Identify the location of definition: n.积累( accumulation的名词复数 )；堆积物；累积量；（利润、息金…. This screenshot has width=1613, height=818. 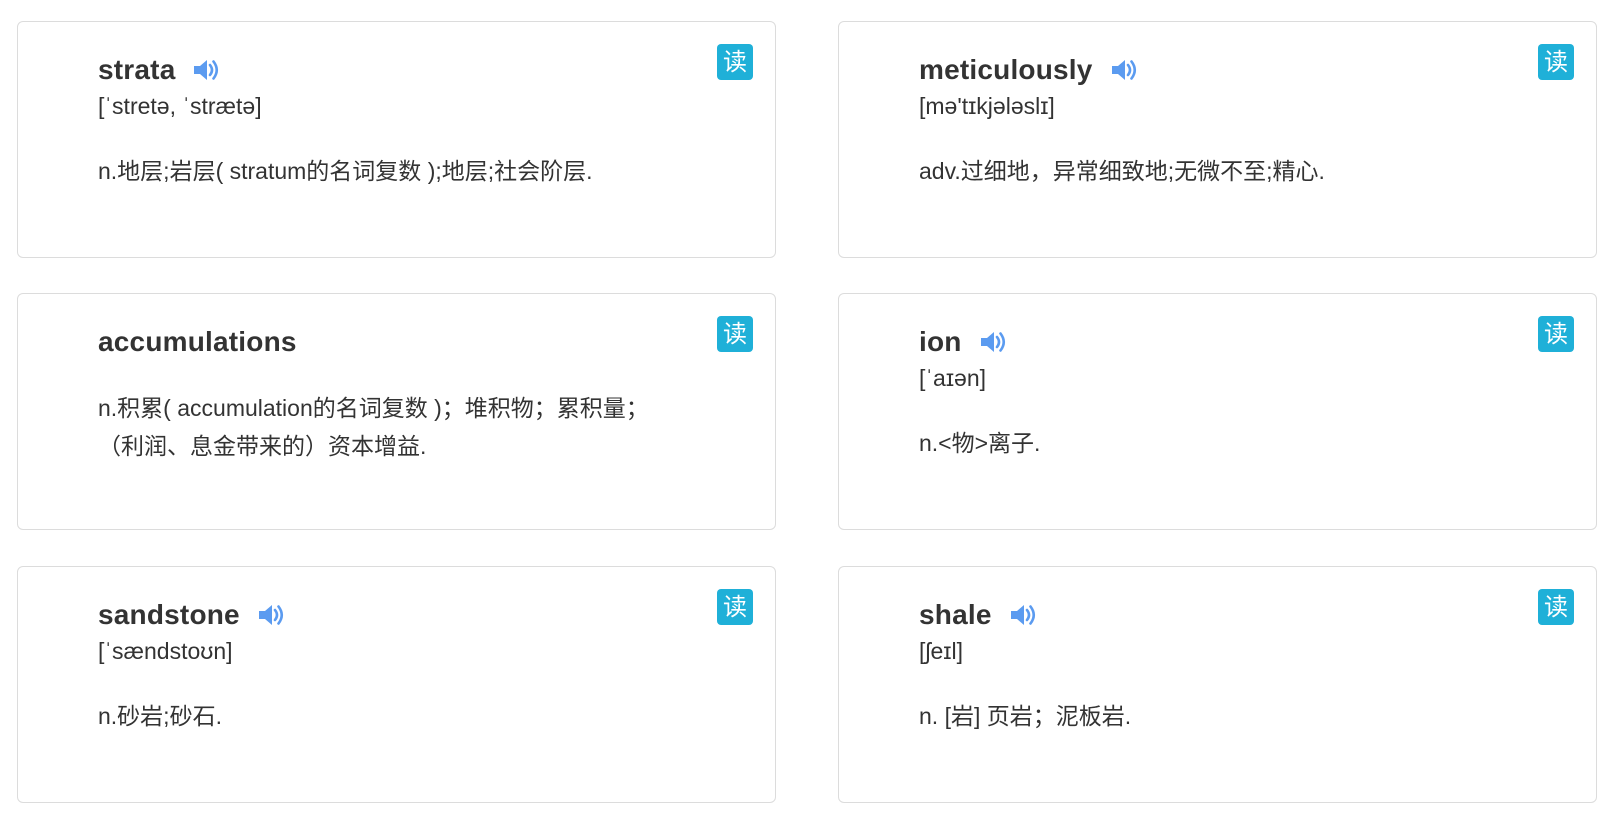
(373, 427).